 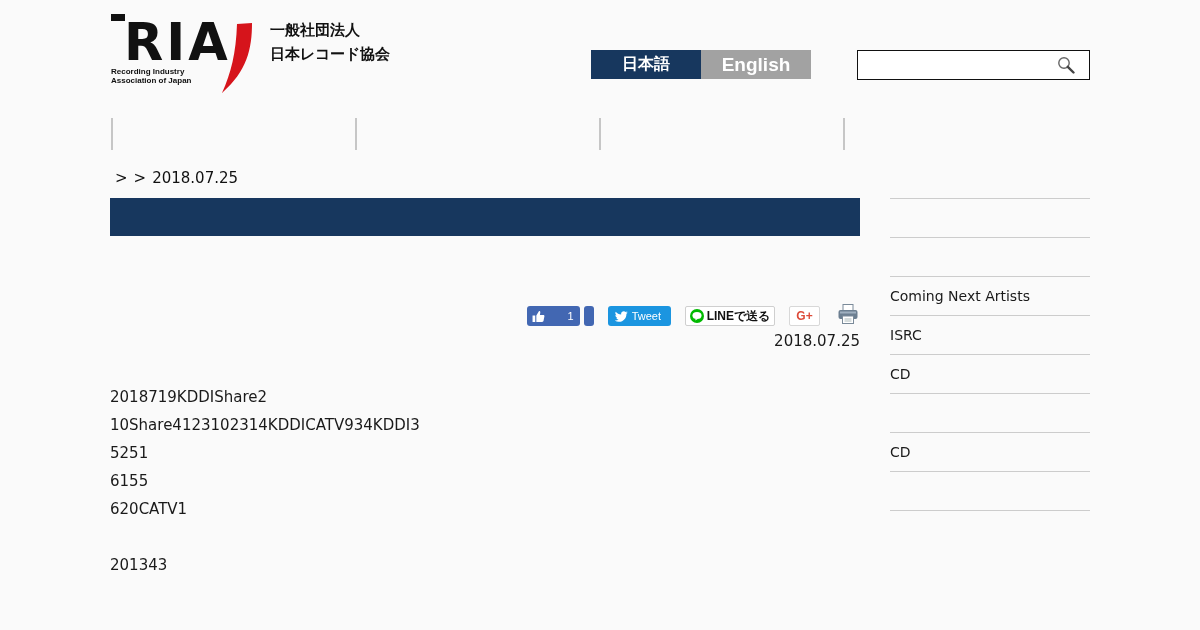 I want to click on article-text: 6155, so click(x=129, y=481).